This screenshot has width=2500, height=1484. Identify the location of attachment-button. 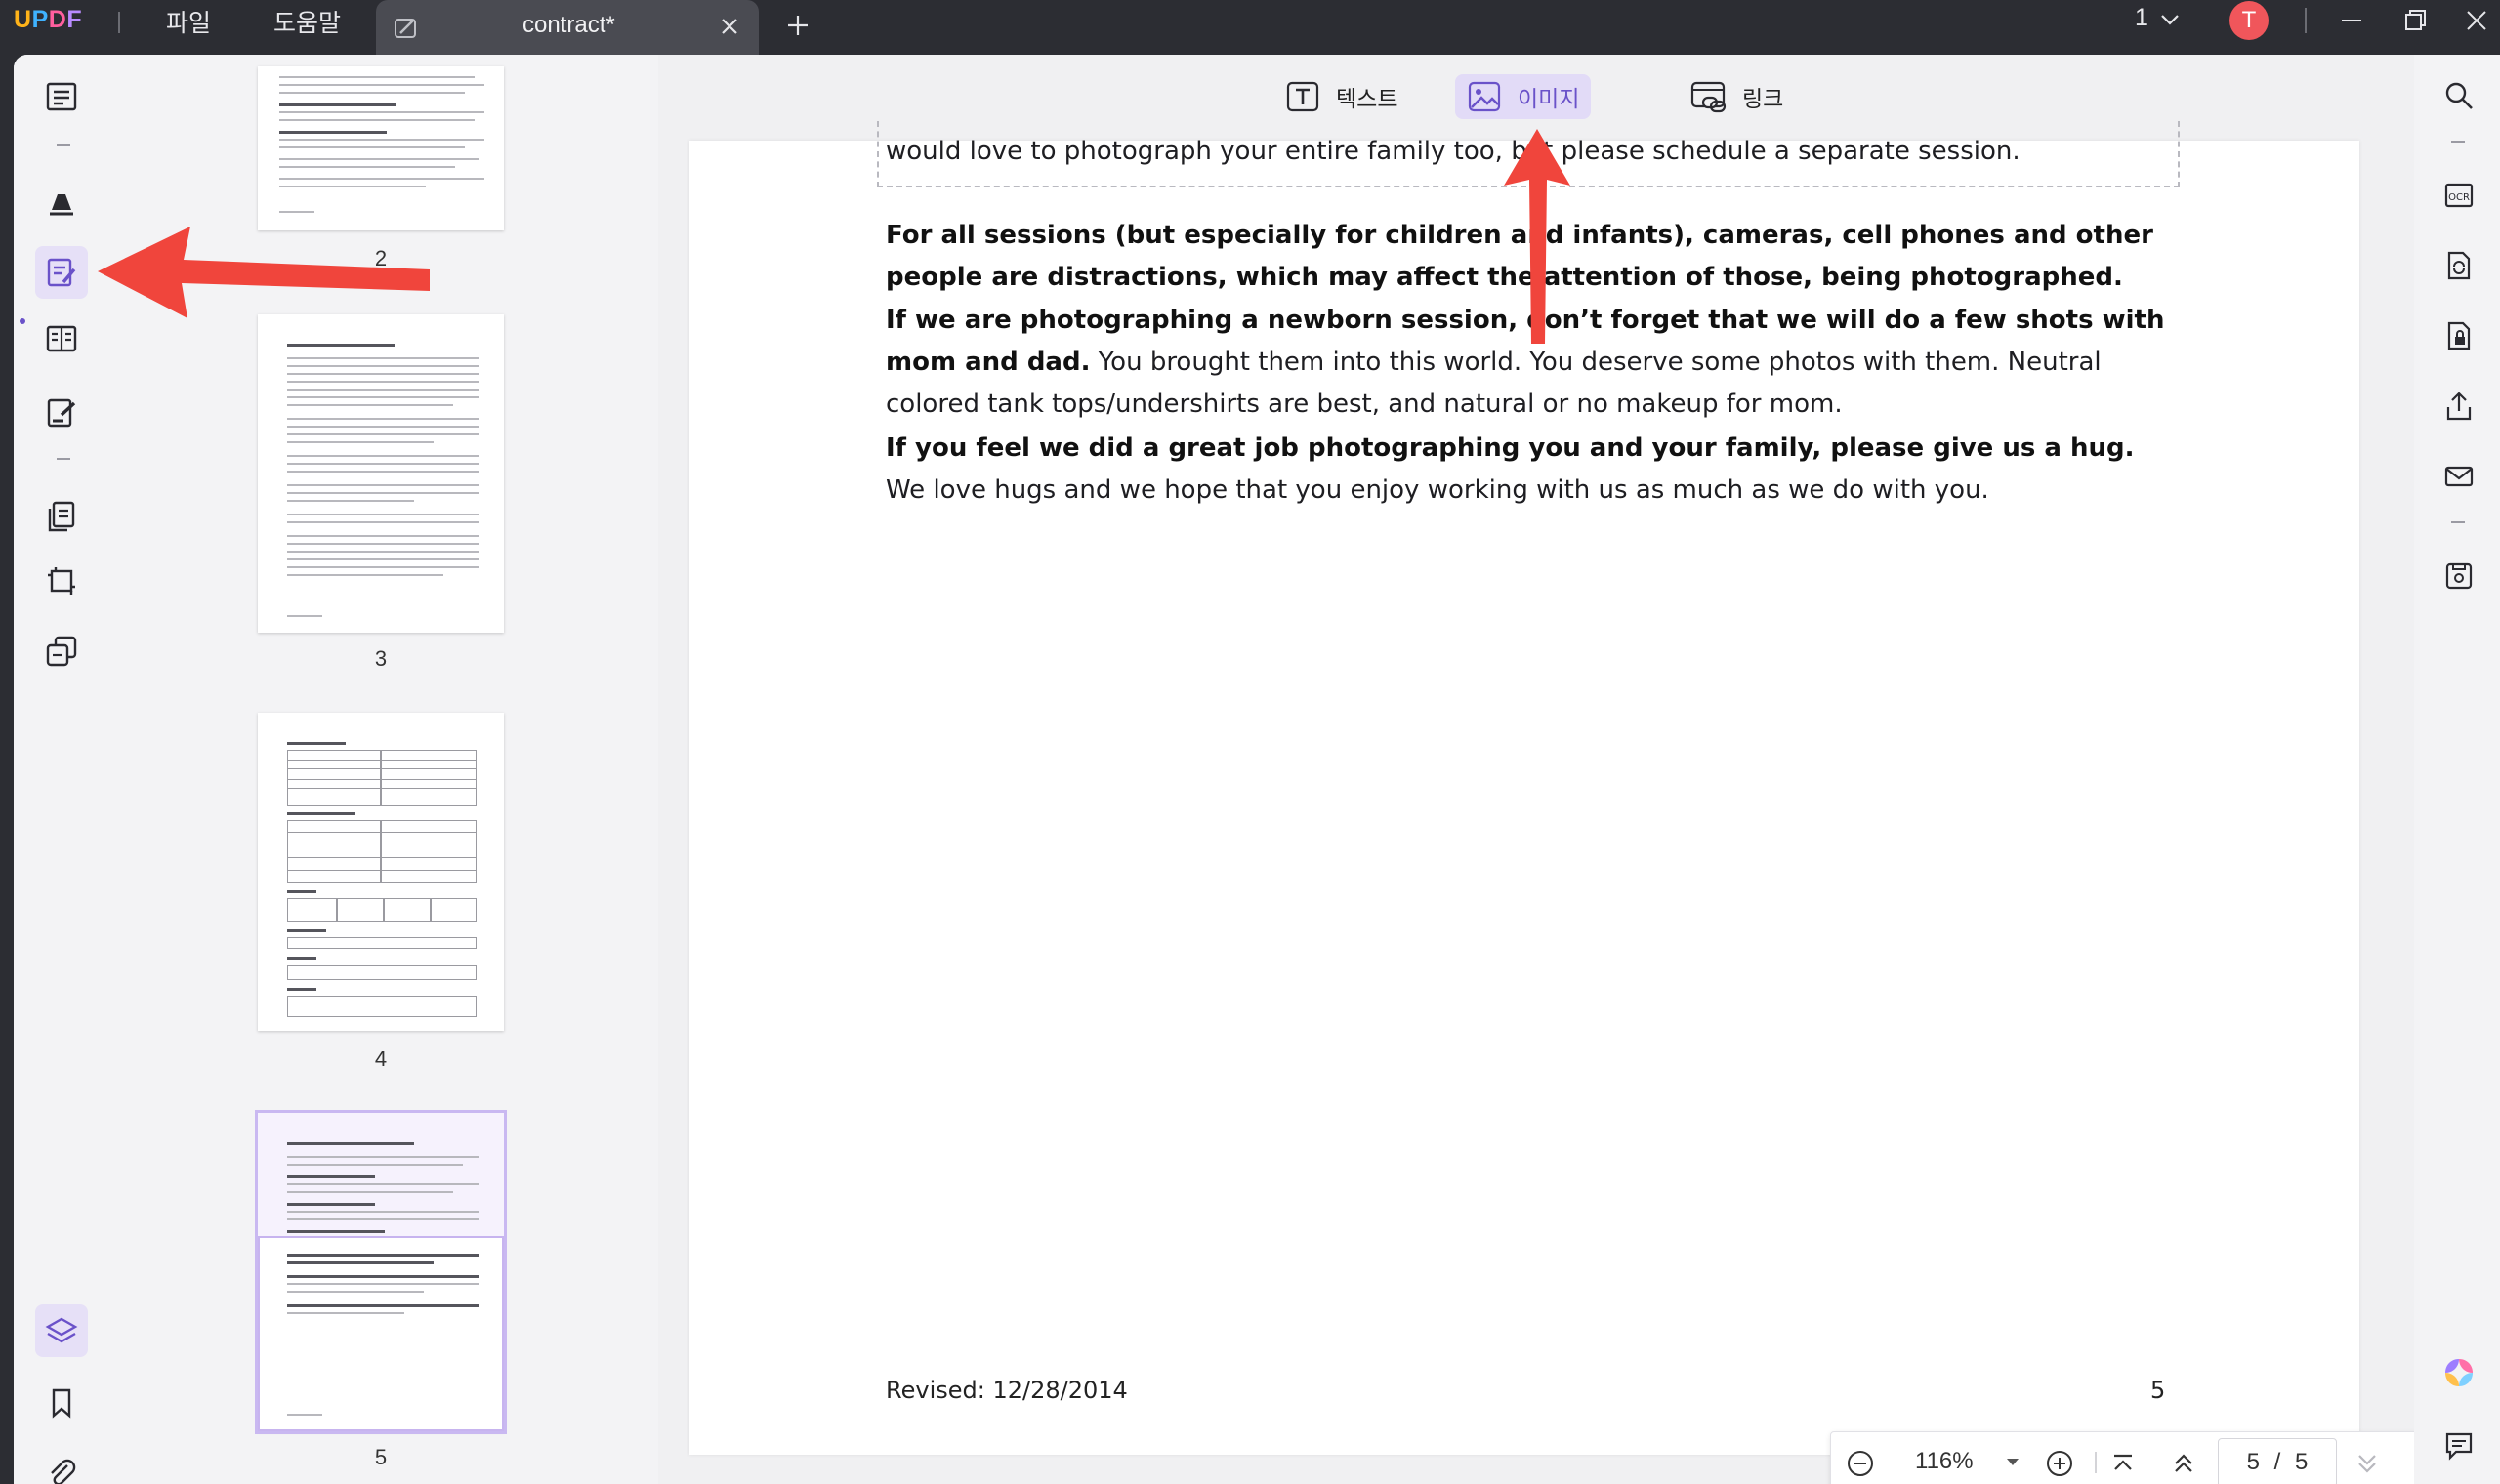
(61, 1466).